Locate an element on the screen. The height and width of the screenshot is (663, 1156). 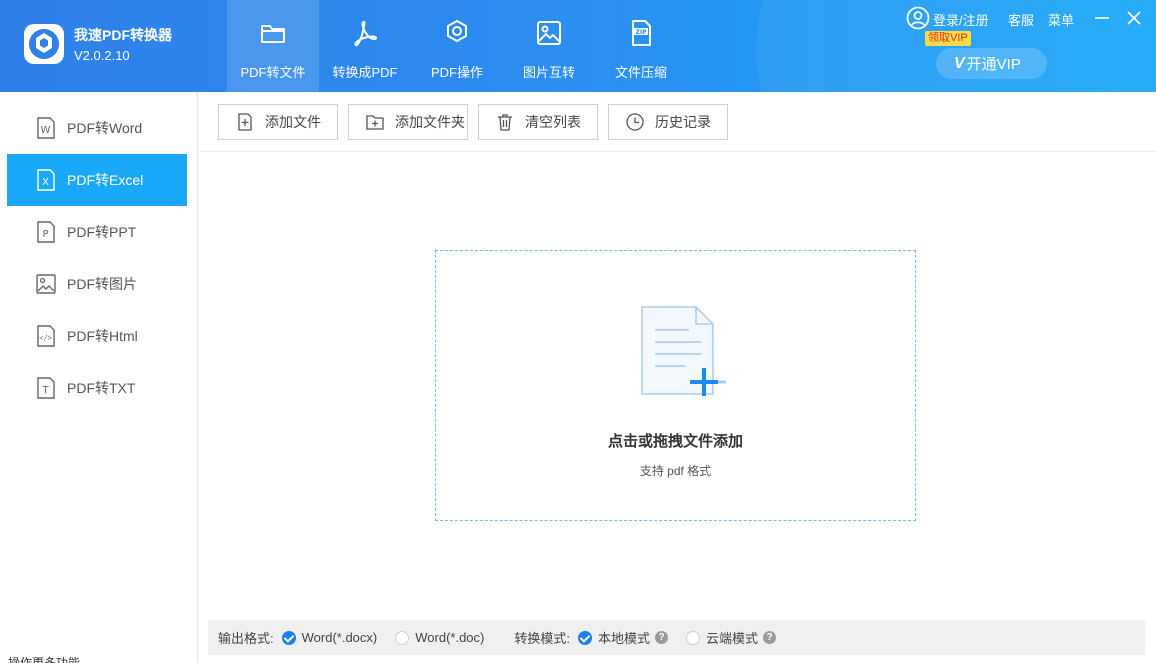
tab-label: PDF转文件 is located at coordinates (273, 72).